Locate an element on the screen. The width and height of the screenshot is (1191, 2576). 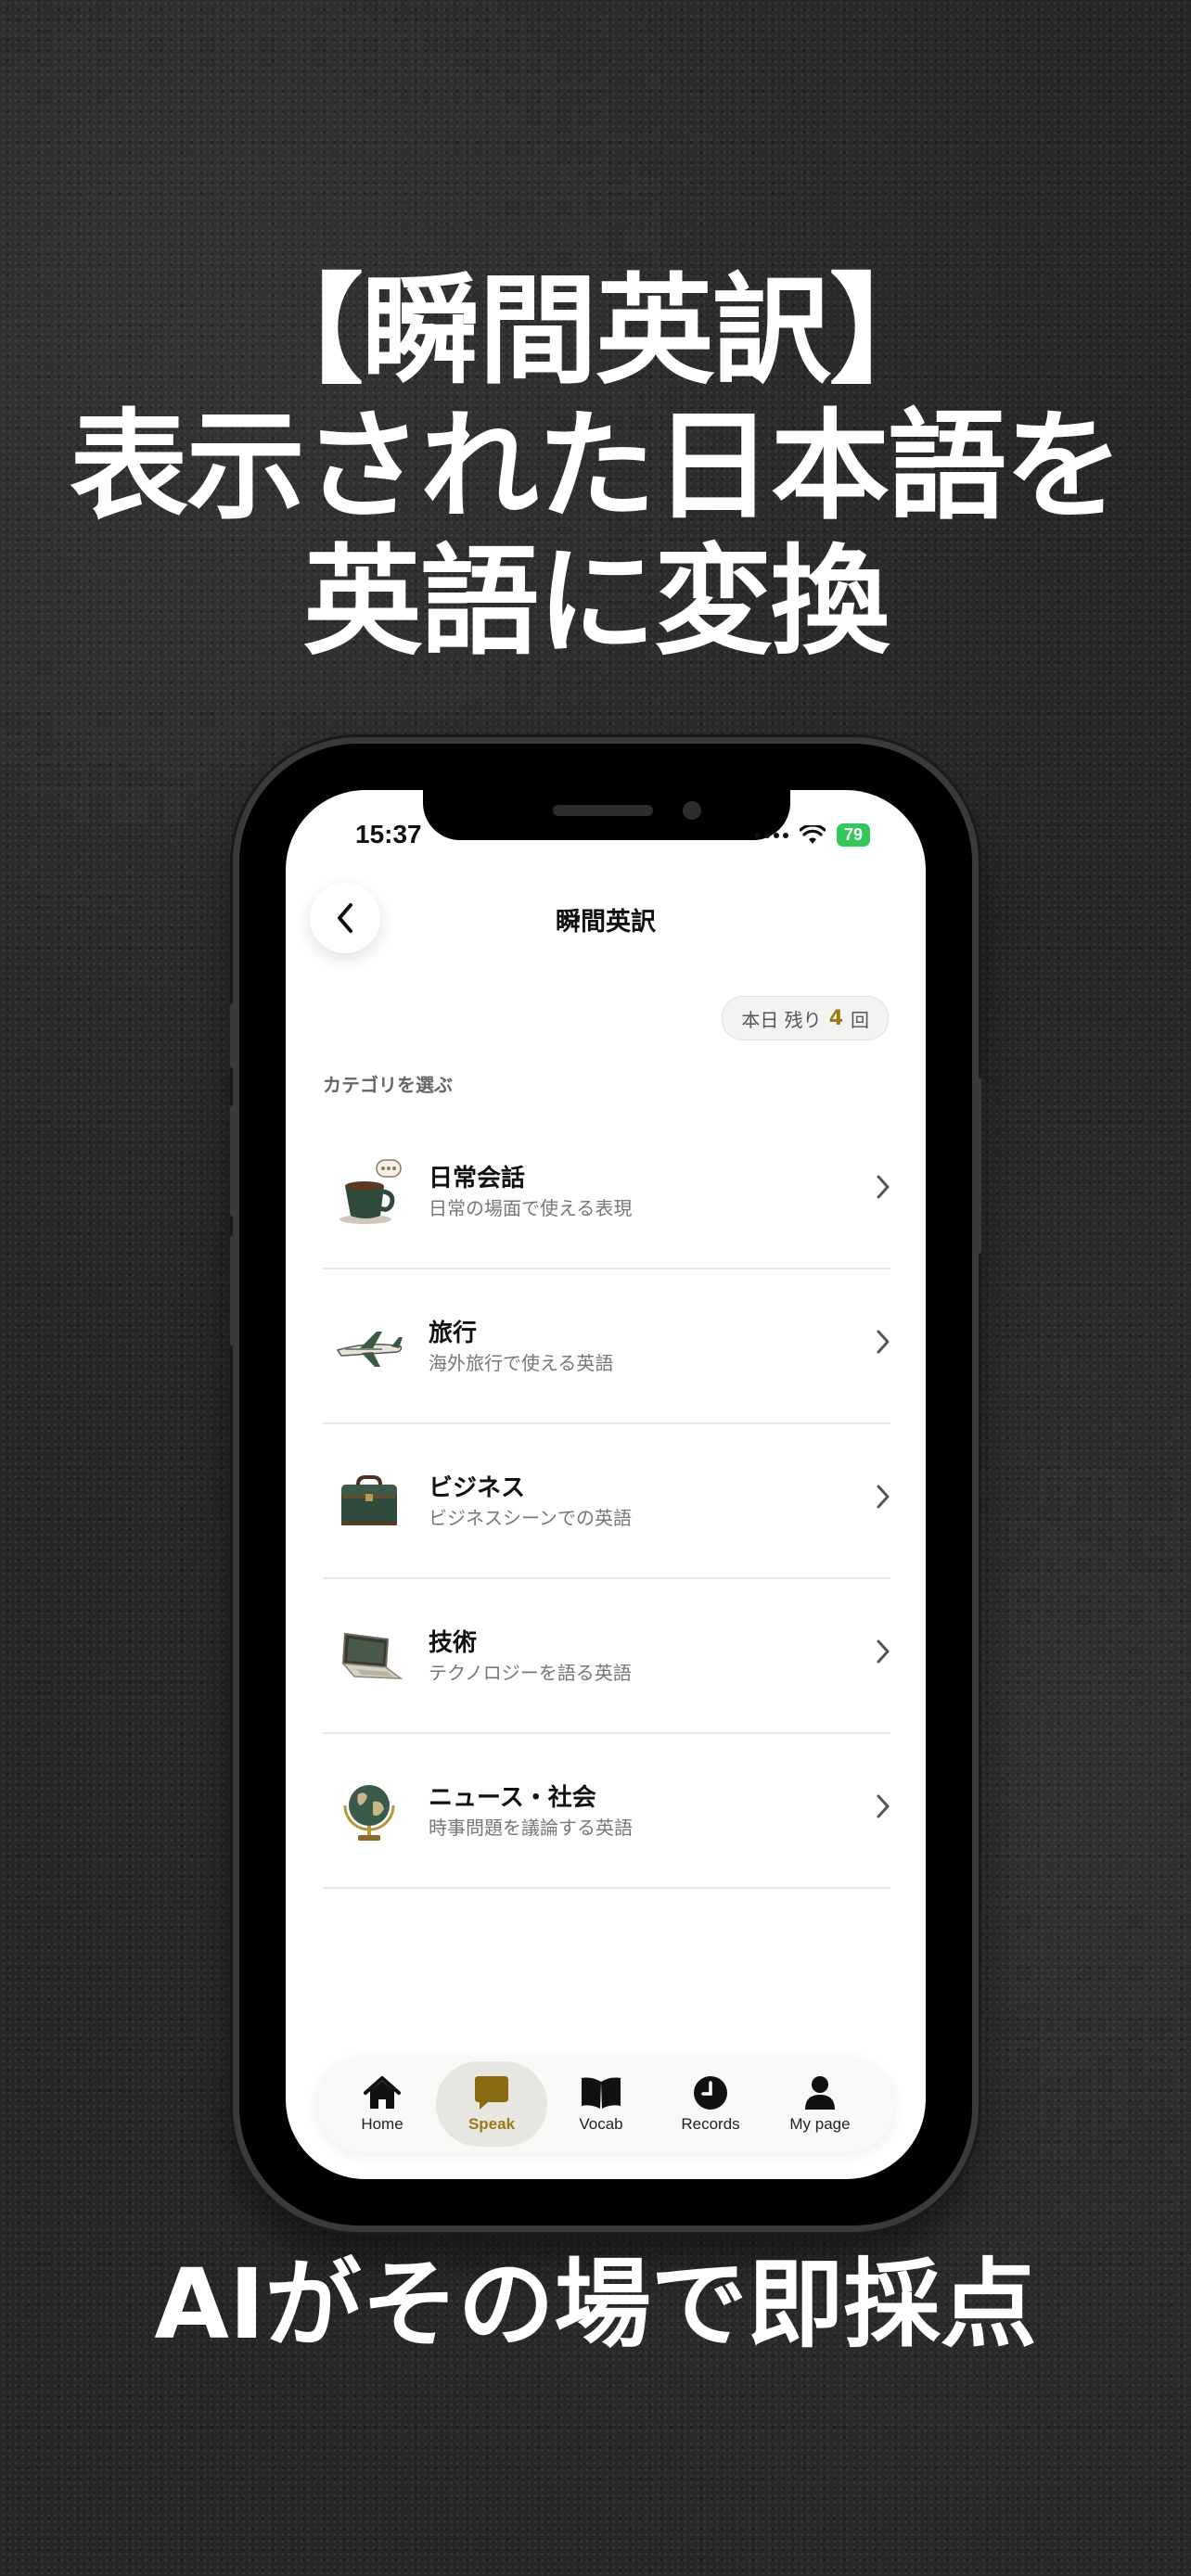
headline-line-1: 【瞬間英訳】 is located at coordinates (596, 331).